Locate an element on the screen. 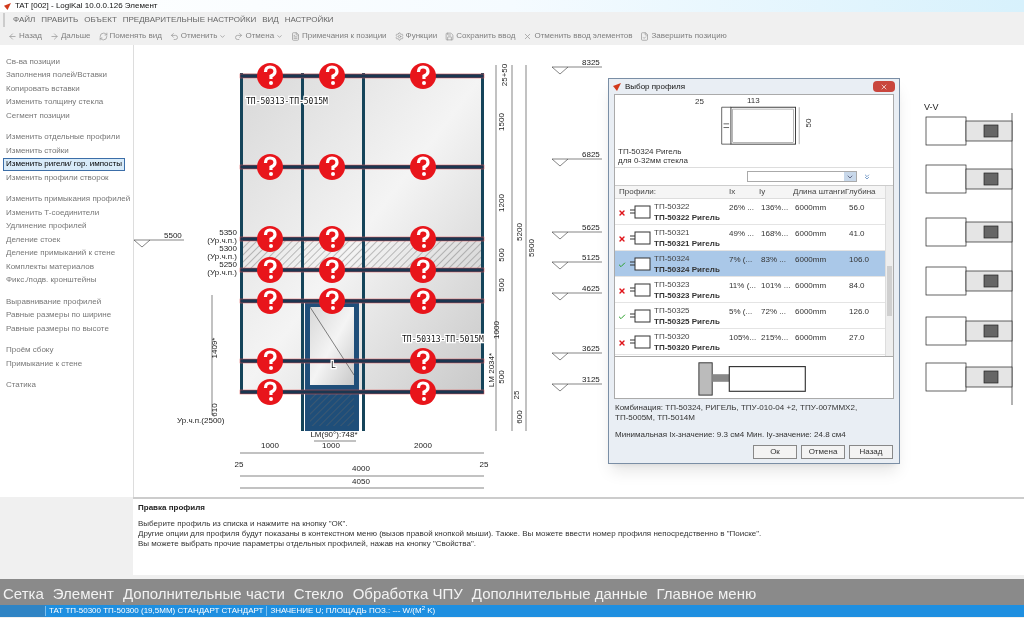 Image resolution: width=1024 pixels, height=618 pixels. logo-icon is located at coordinates (617, 86).